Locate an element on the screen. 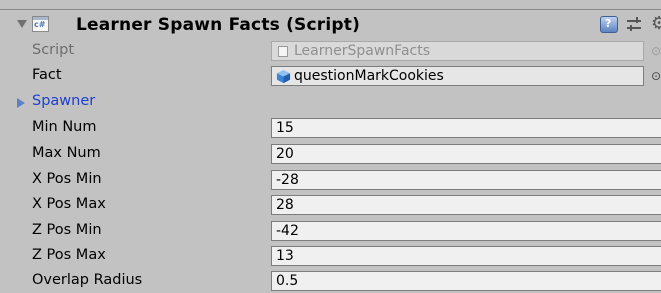 This screenshot has width=661, height=293. label-min-num: Min Num is located at coordinates (64, 127).